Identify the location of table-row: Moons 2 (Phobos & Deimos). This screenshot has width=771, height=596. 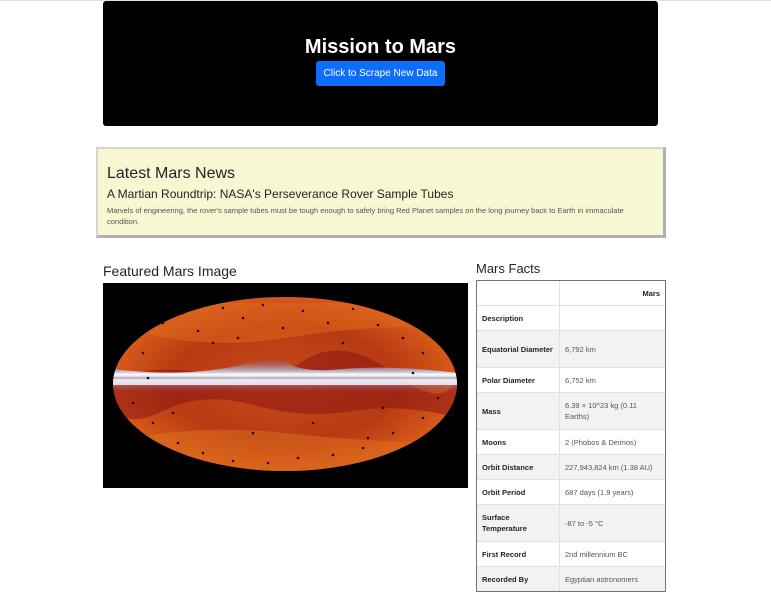
(571, 442).